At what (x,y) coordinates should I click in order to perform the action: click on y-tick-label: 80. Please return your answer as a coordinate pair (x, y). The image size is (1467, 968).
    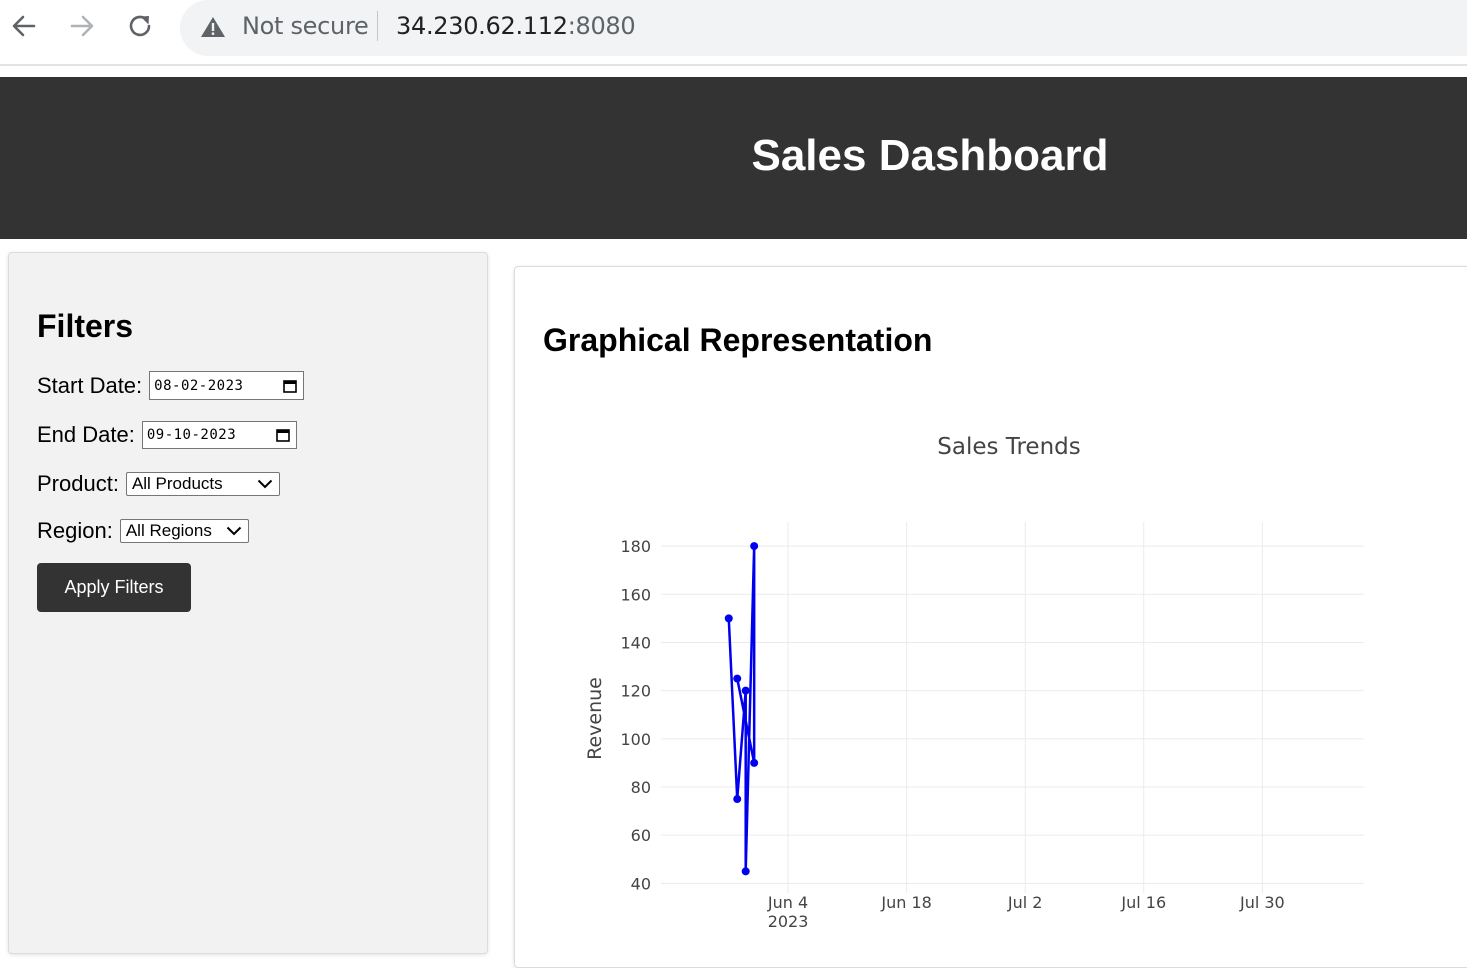
    Looking at the image, I should click on (641, 787).